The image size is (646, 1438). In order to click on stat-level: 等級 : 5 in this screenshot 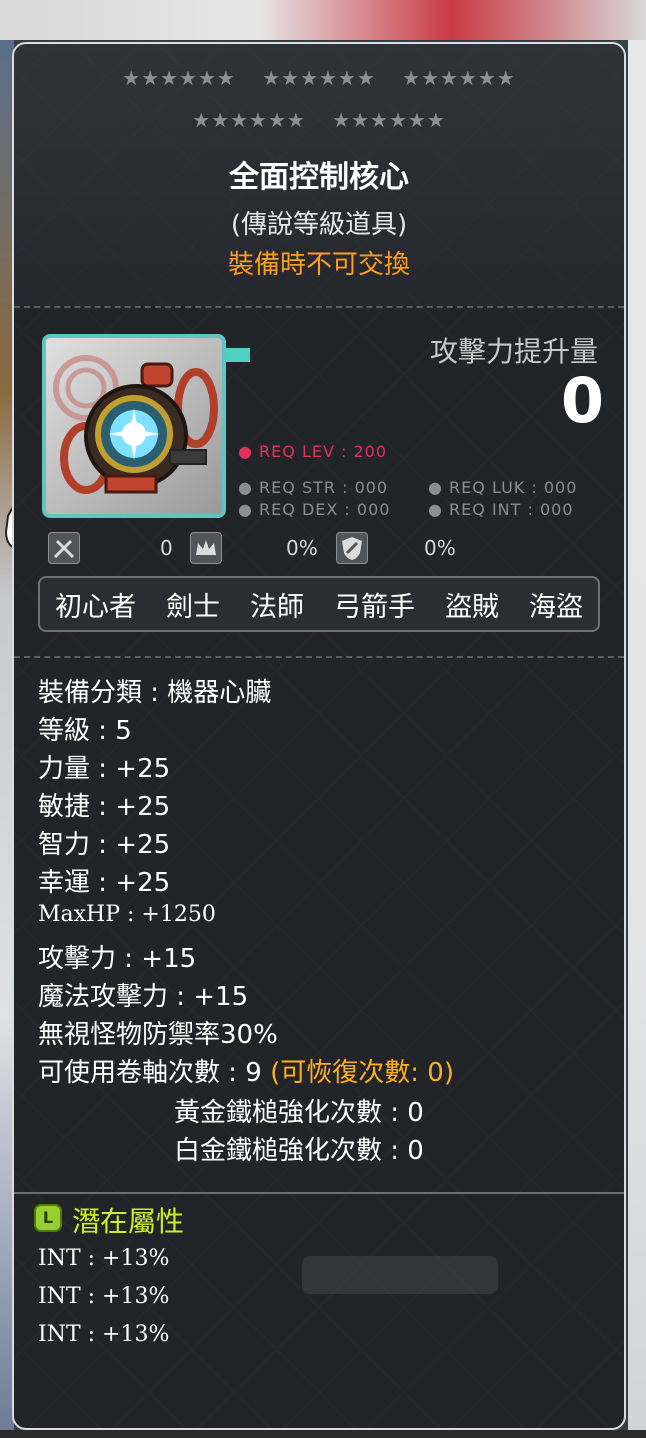, I will do `click(85, 731)`.